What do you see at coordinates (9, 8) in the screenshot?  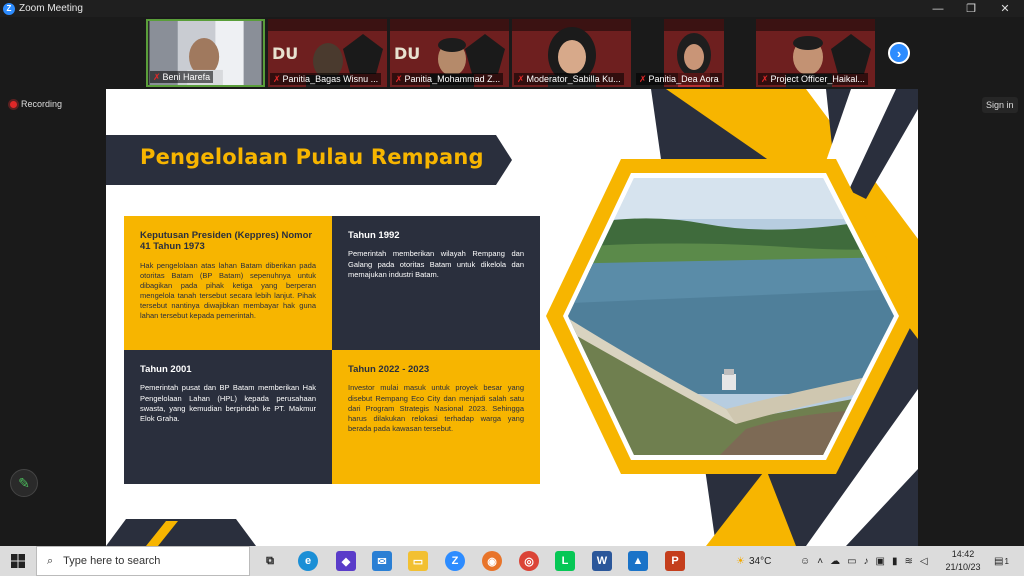 I see `zoom-logo-icon: Z` at bounding box center [9, 8].